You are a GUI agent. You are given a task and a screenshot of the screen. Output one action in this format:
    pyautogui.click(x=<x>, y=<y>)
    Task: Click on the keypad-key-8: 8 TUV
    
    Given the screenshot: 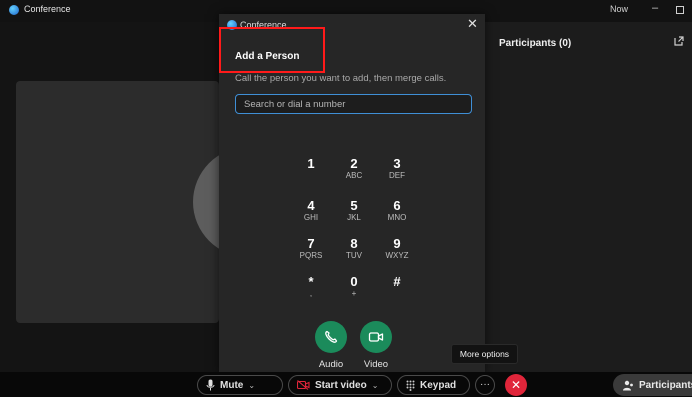 What is the action you would take?
    pyautogui.click(x=354, y=254)
    